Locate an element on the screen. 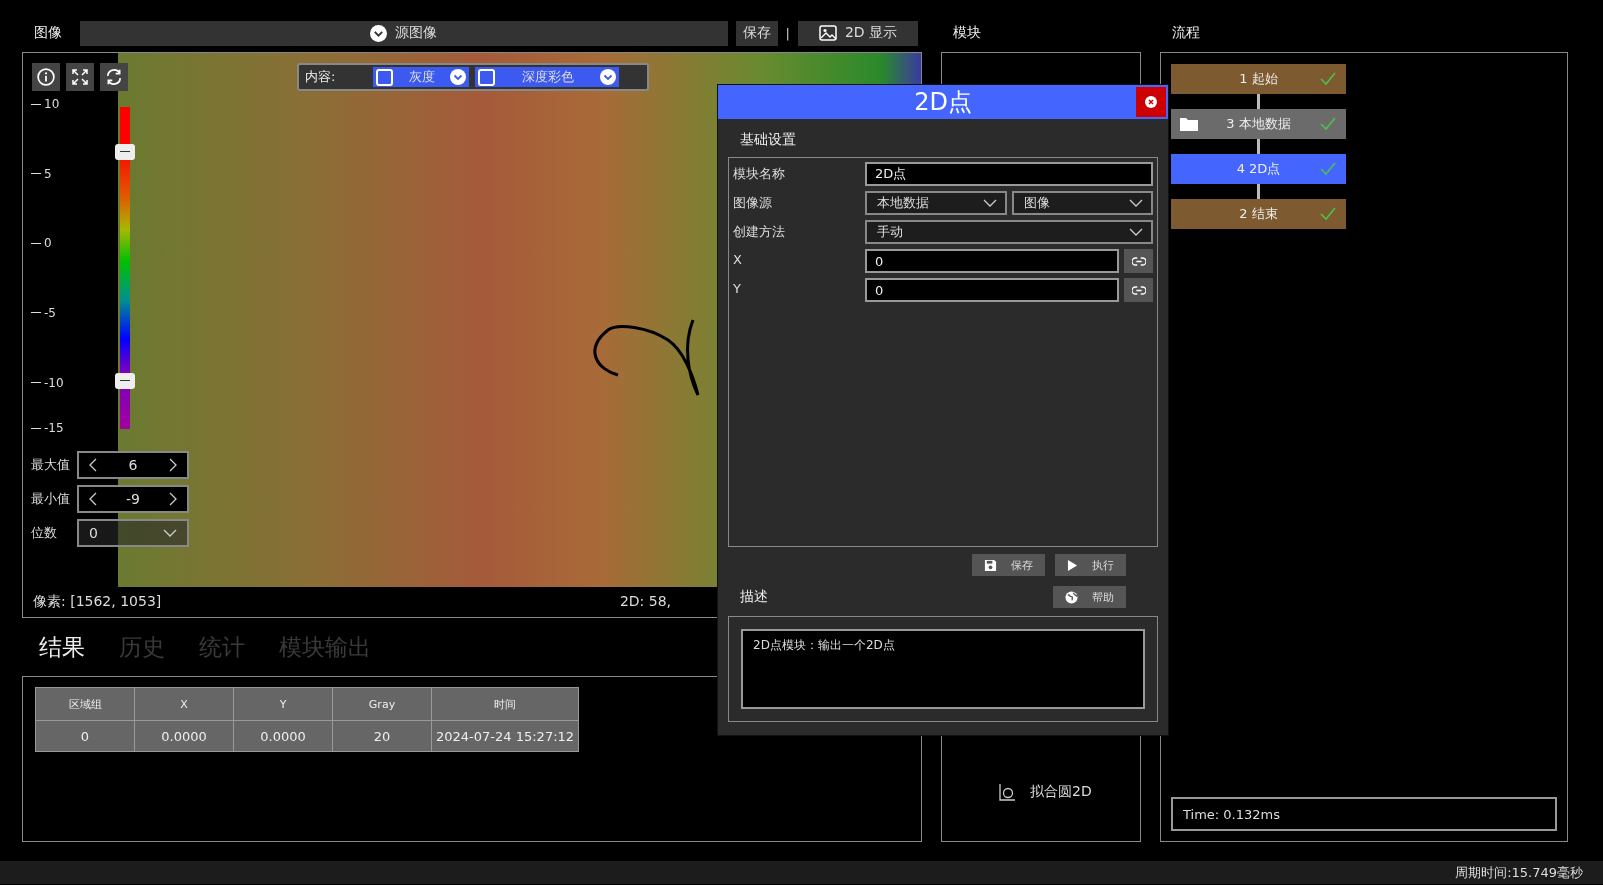 The width and height of the screenshot is (1603, 885). dropdown: 手动 is located at coordinates (1009, 232).